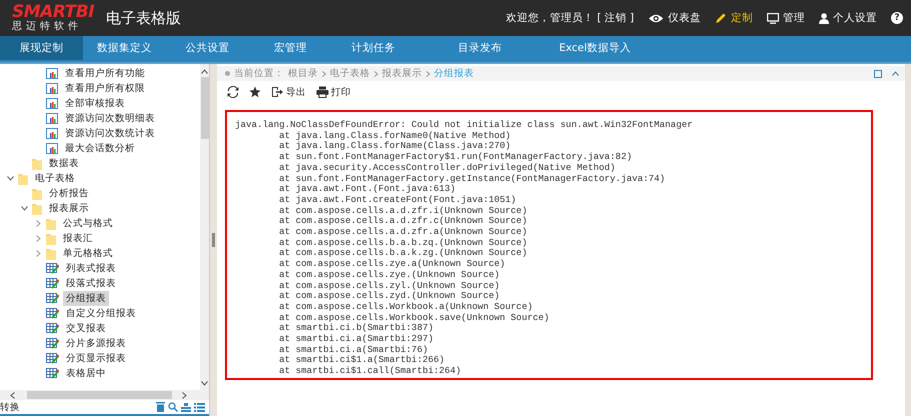  What do you see at coordinates (207, 48) in the screenshot?
I see `nav-tab: 公共设置` at bounding box center [207, 48].